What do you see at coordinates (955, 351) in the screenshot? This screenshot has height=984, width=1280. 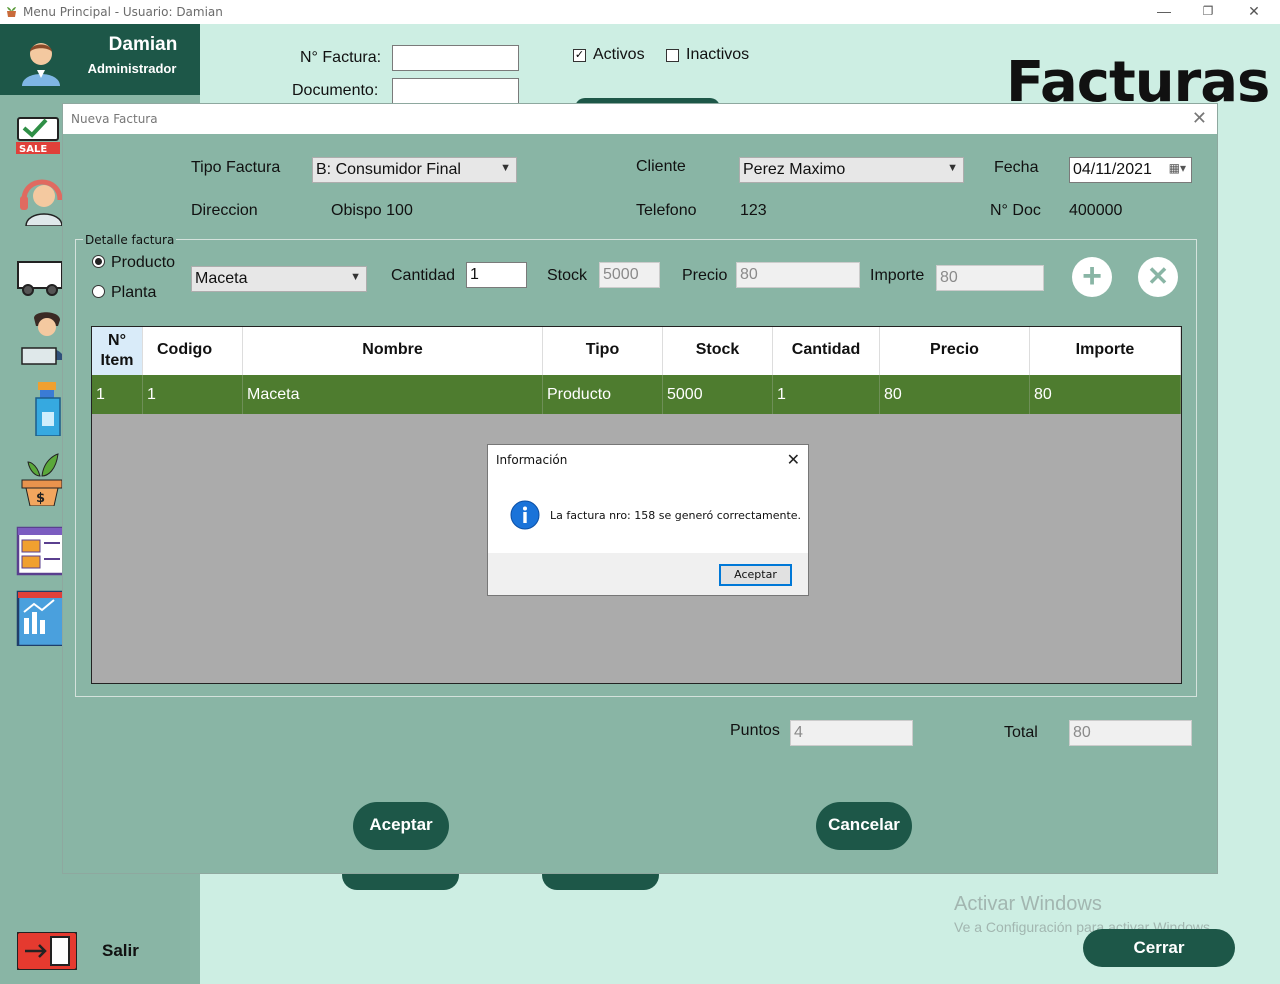 I see `col-header-precio: Precio` at bounding box center [955, 351].